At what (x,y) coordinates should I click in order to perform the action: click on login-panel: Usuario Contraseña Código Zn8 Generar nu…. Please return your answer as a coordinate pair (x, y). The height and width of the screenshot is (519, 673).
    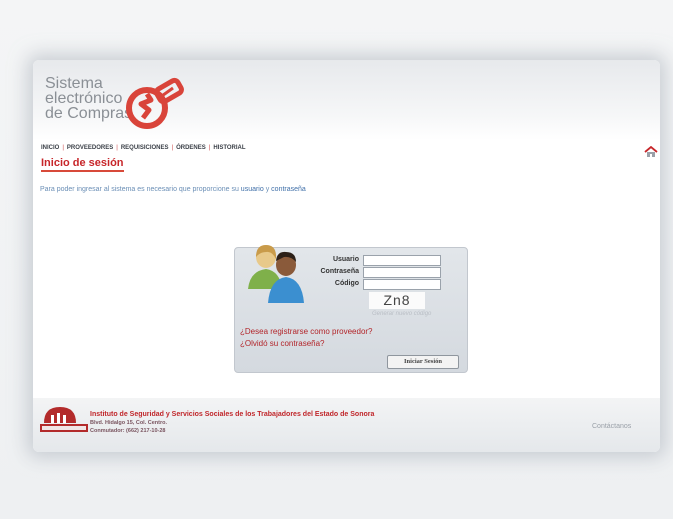
    Looking at the image, I should click on (351, 309).